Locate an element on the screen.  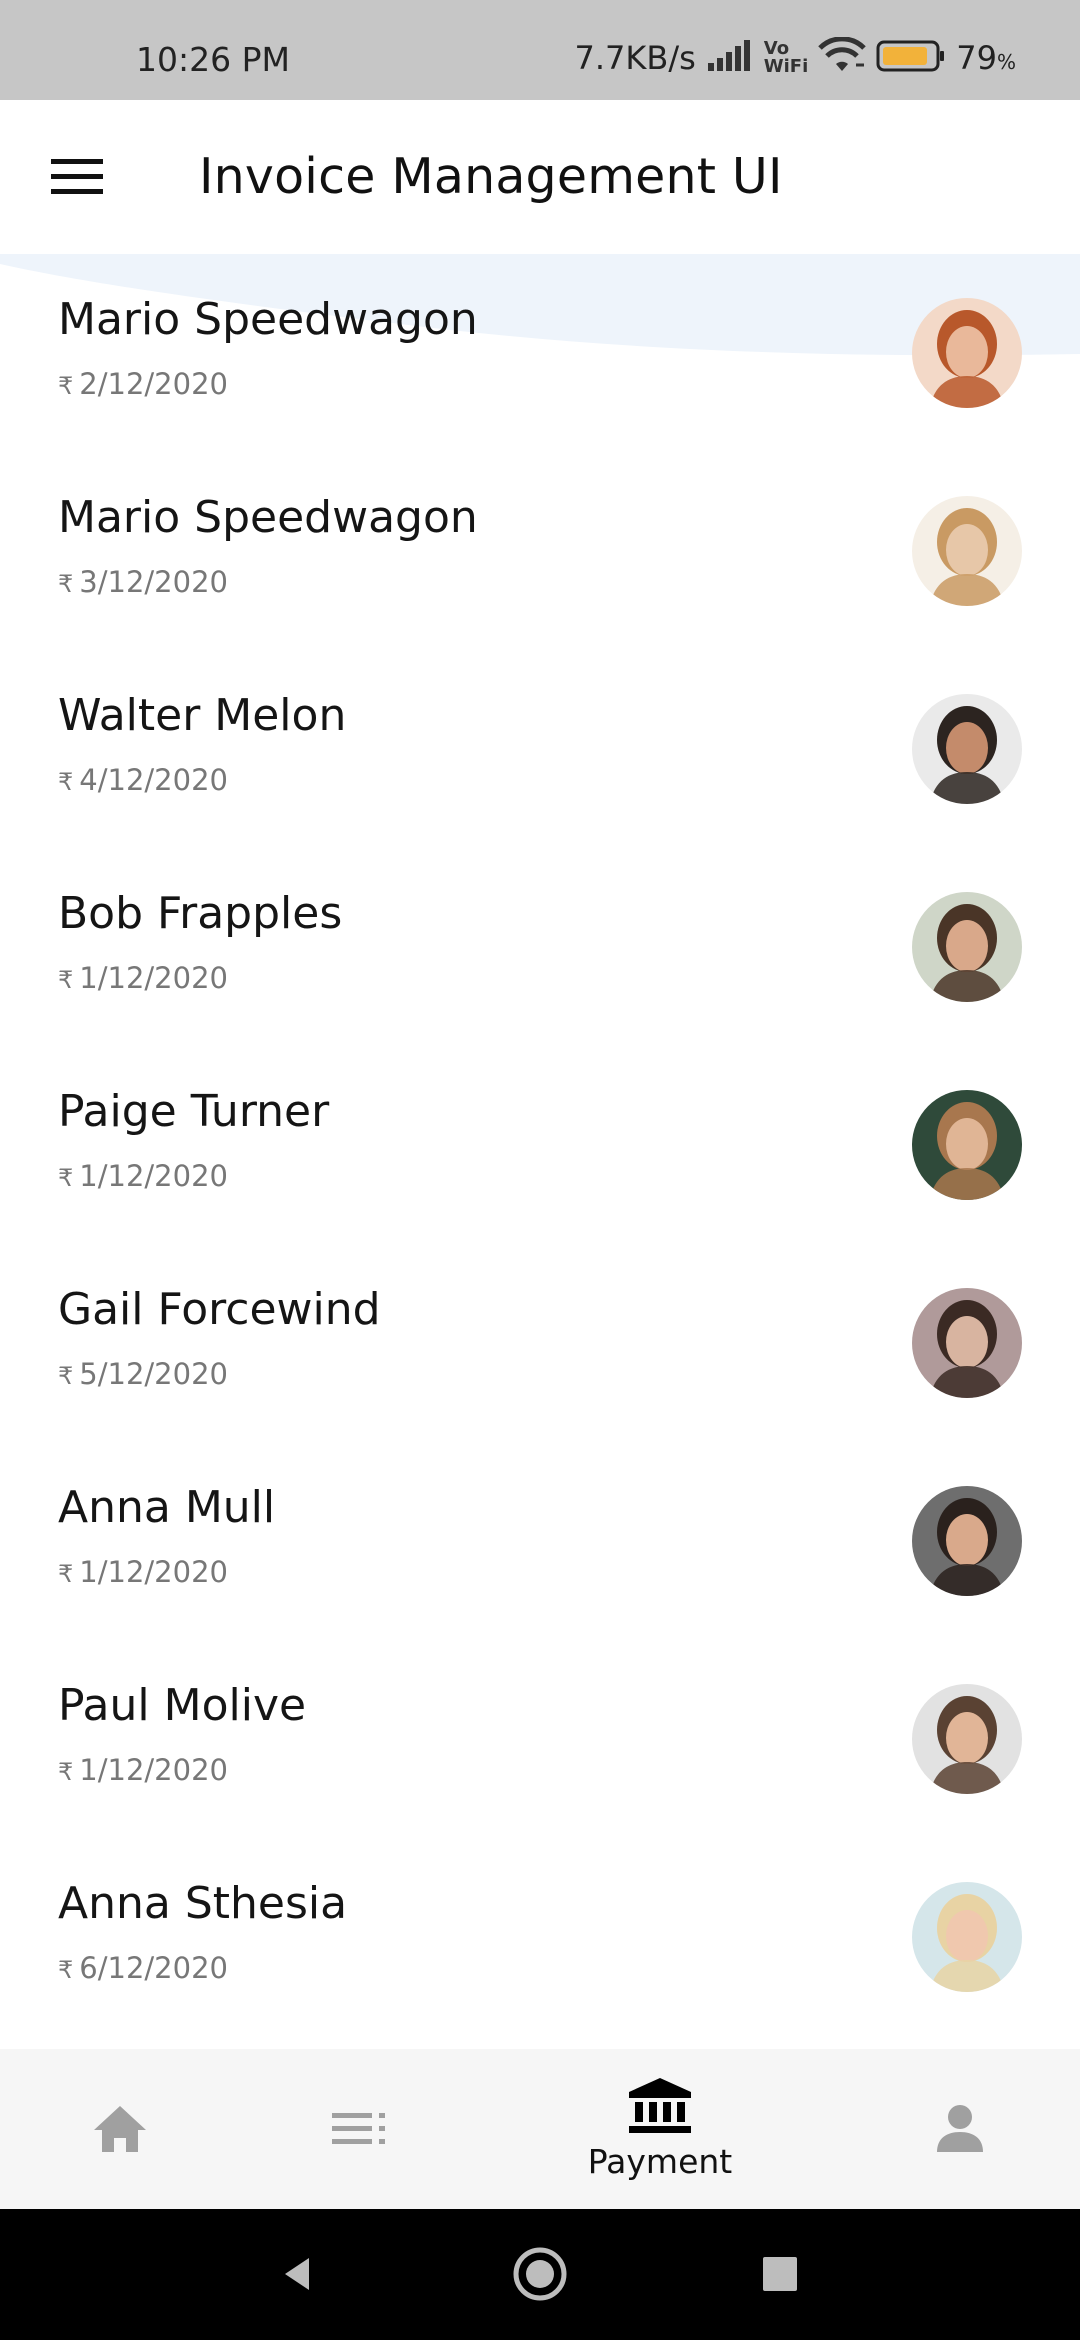
invoice-date-value: 5/12/2020 is located at coordinates (153, 1374).